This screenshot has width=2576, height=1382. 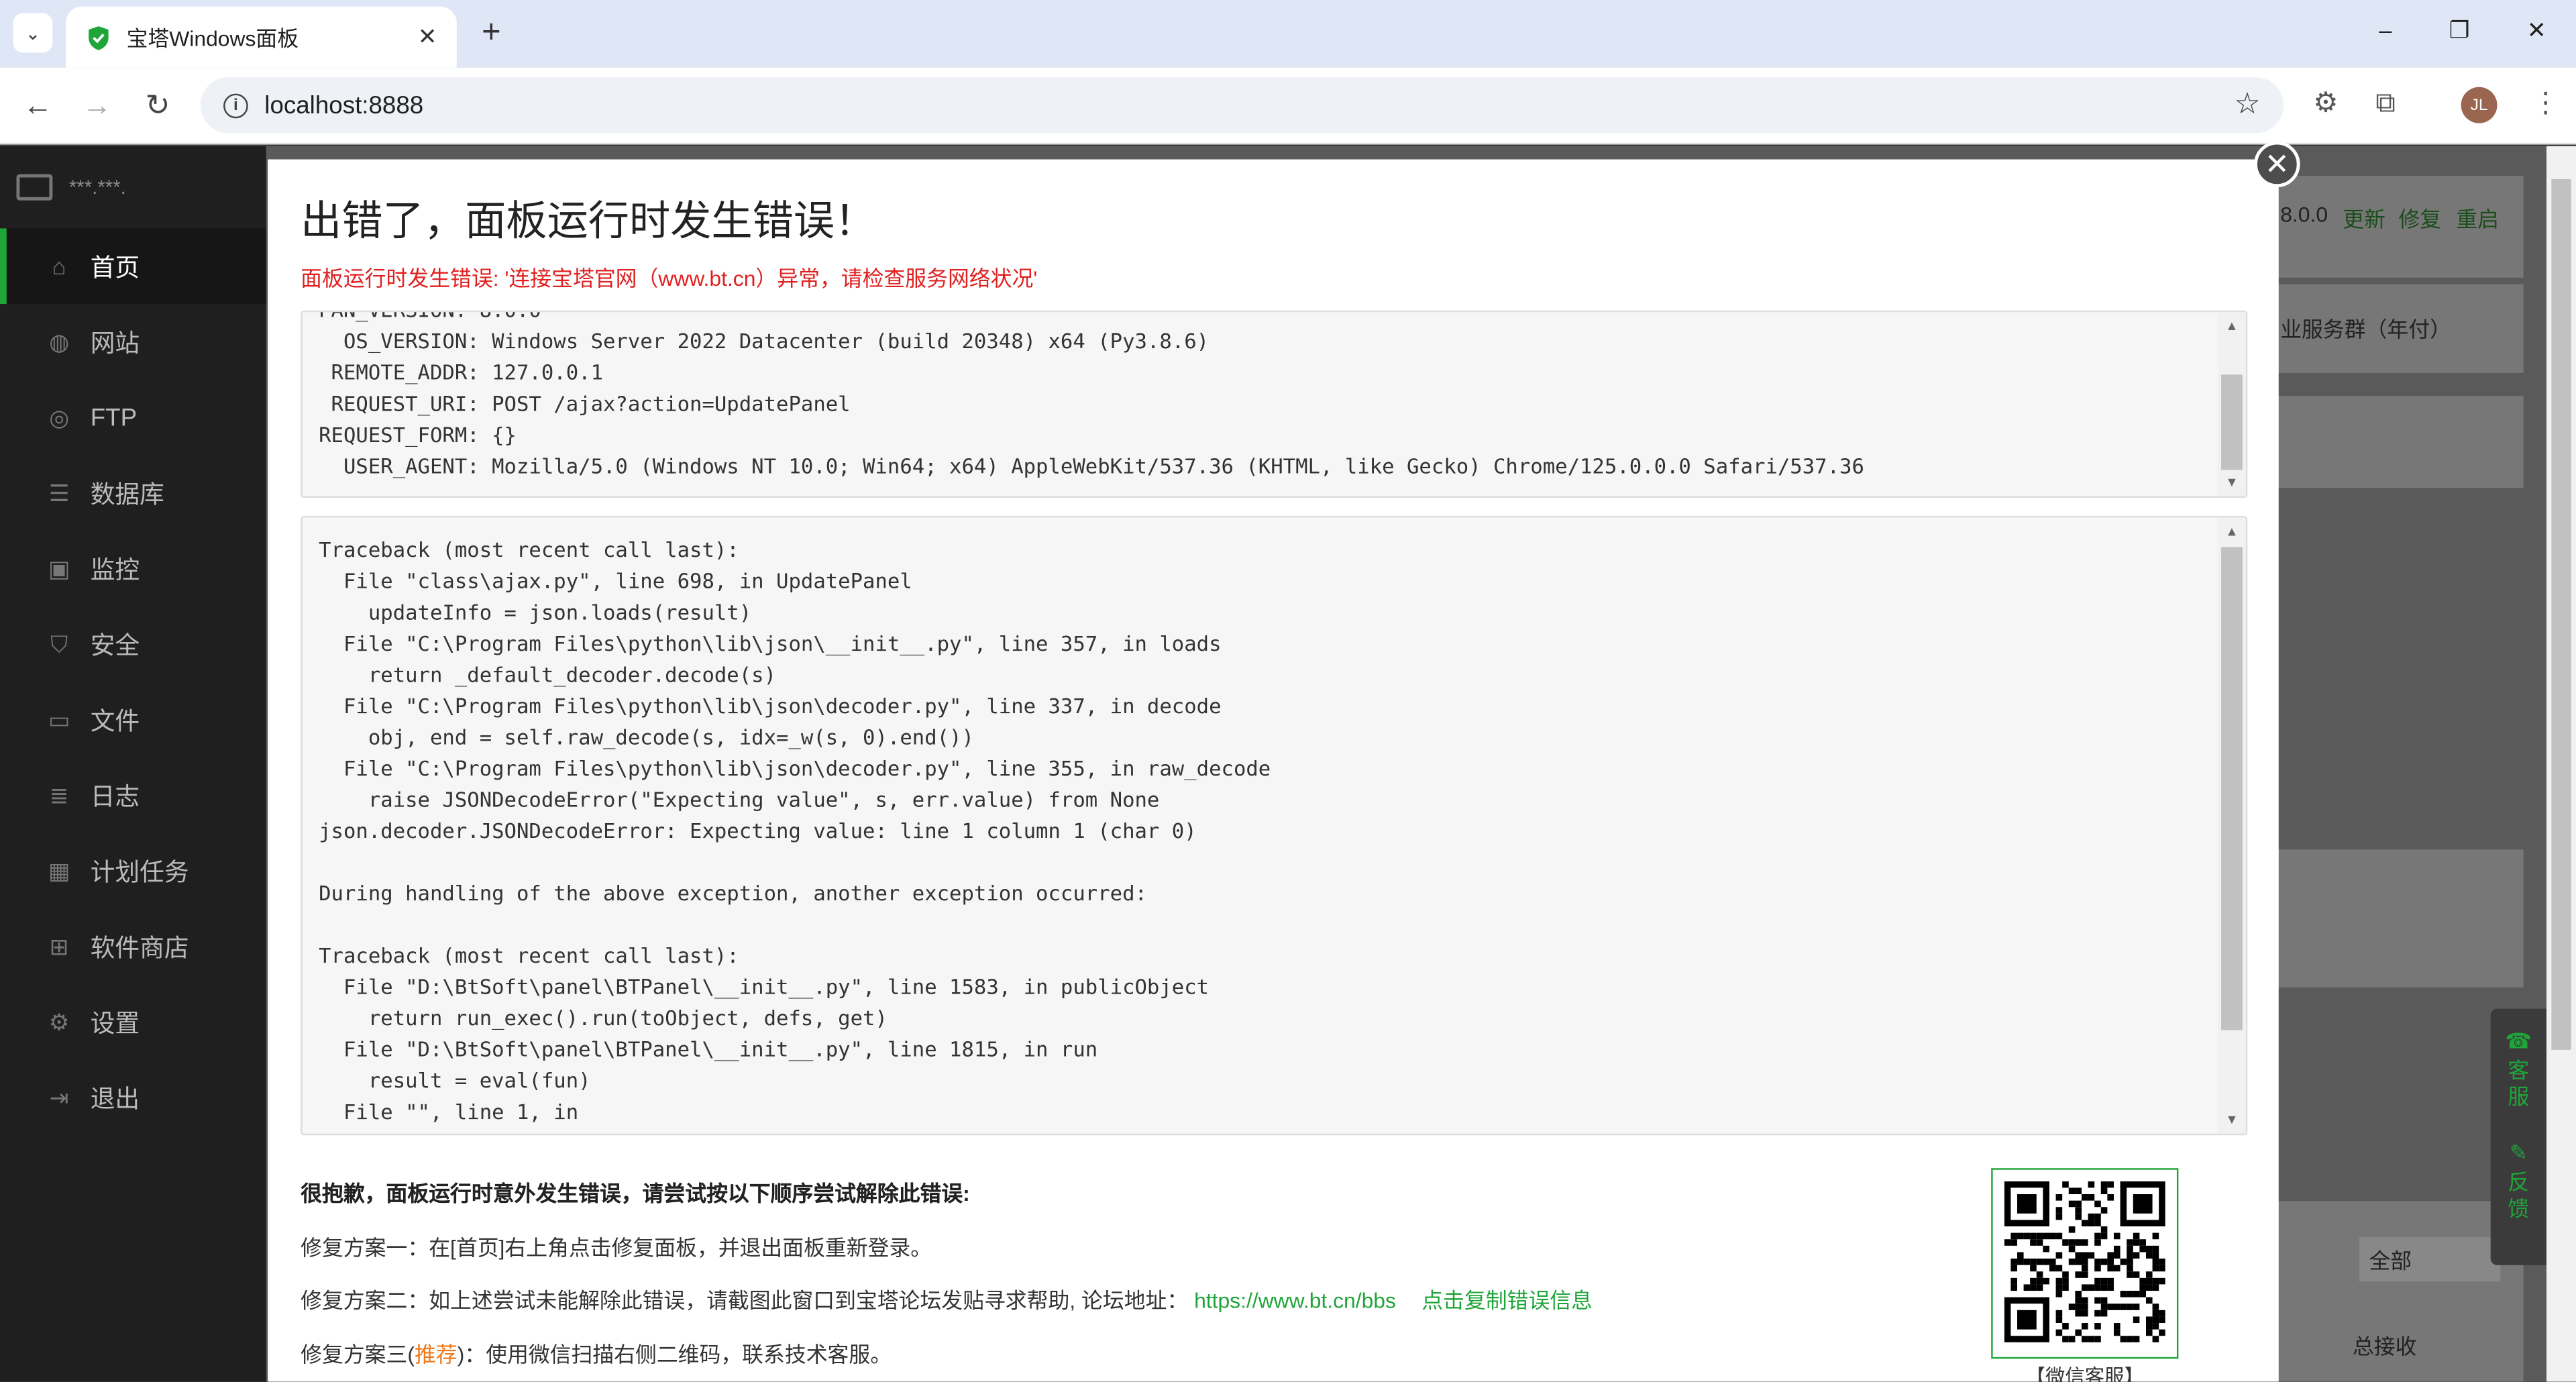 What do you see at coordinates (427, 37) in the screenshot?
I see `tab-close-icon: ✕` at bounding box center [427, 37].